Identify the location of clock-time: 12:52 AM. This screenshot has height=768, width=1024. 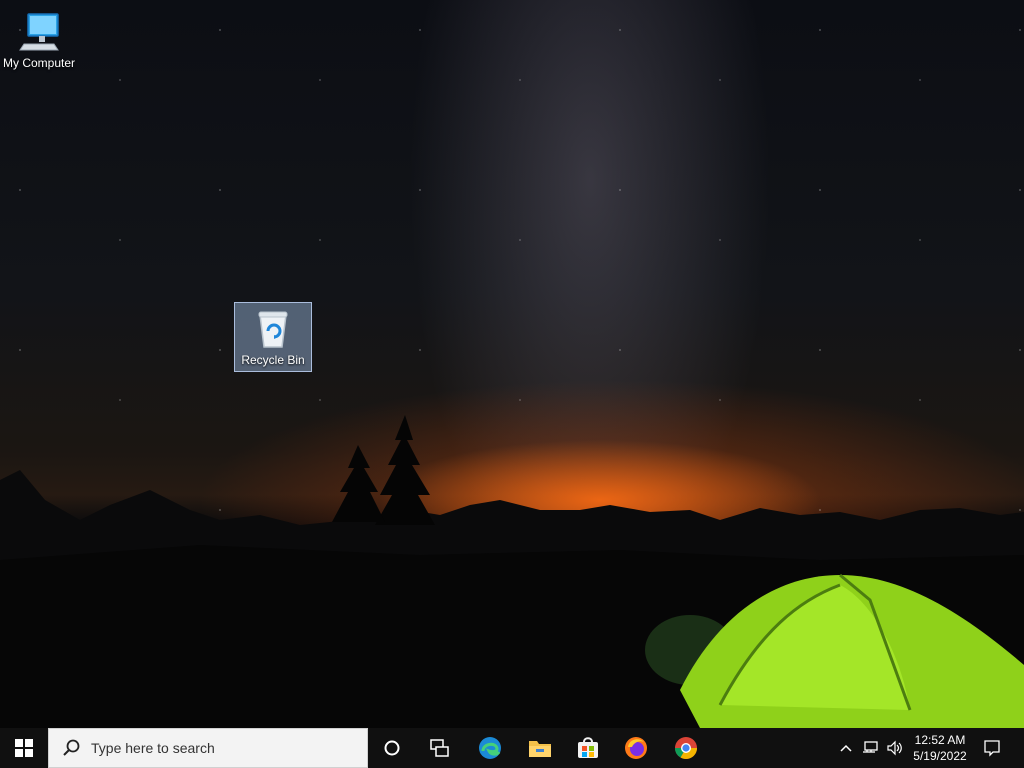
(940, 740).